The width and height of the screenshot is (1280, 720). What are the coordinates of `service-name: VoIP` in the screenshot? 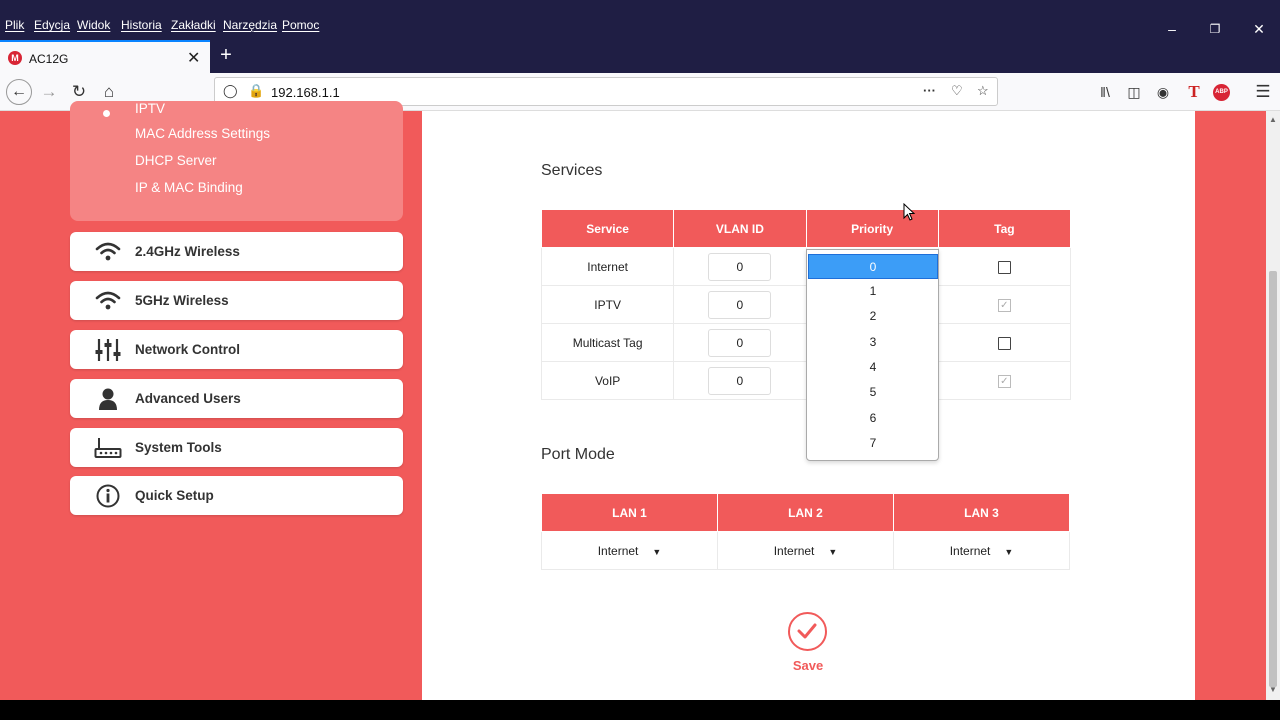 It's located at (607, 380).